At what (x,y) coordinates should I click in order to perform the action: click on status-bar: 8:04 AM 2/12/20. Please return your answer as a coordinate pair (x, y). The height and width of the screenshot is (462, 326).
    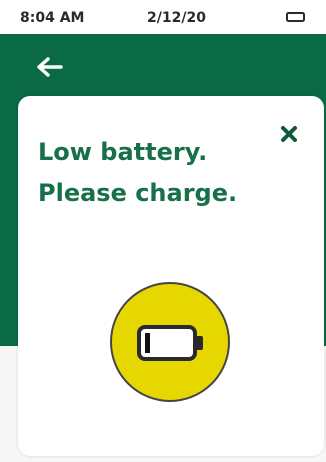
    Looking at the image, I should click on (163, 17).